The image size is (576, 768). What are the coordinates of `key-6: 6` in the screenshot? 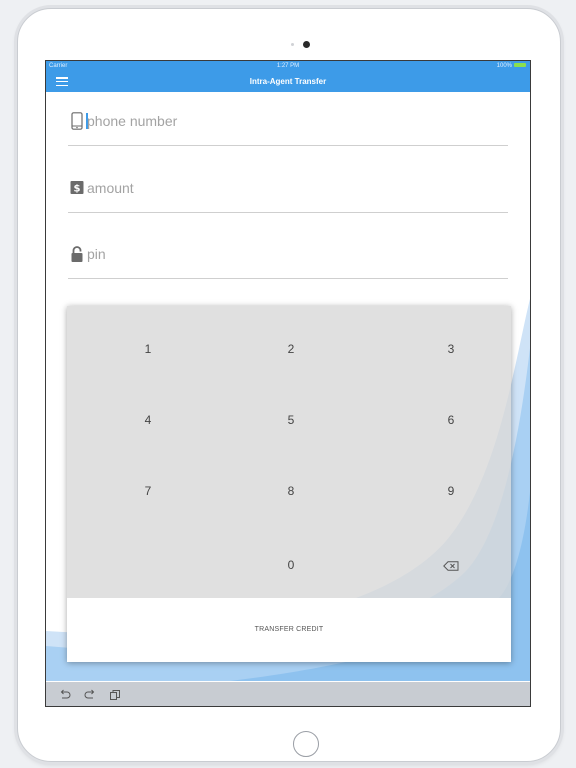 It's located at (451, 420).